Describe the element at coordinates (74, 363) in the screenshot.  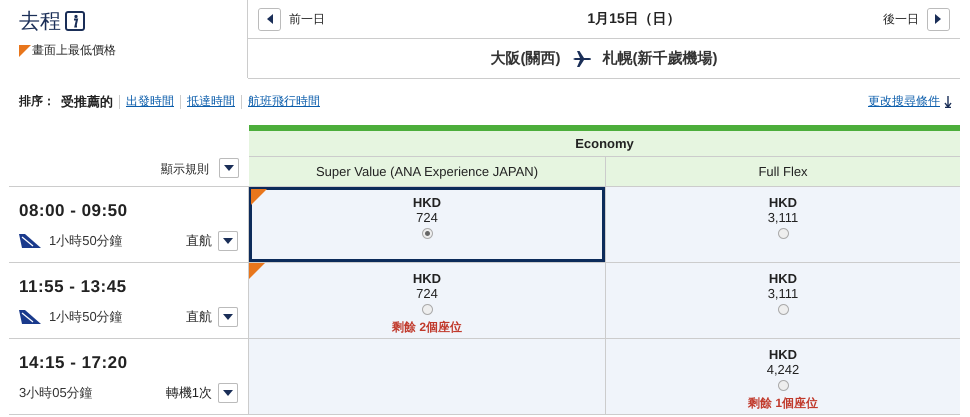
I see `flight-time: 14:15 - 17:20` at that location.